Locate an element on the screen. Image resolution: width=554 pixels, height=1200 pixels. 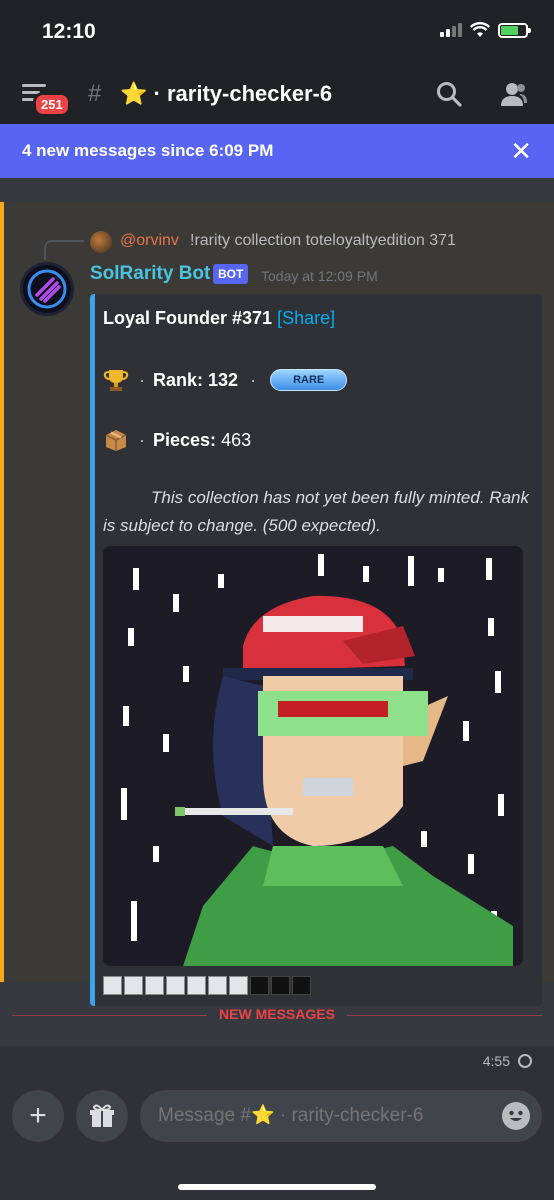
channel-header: 251 # ⭐ · rarity-checker-6 is located at coordinates (277, 94).